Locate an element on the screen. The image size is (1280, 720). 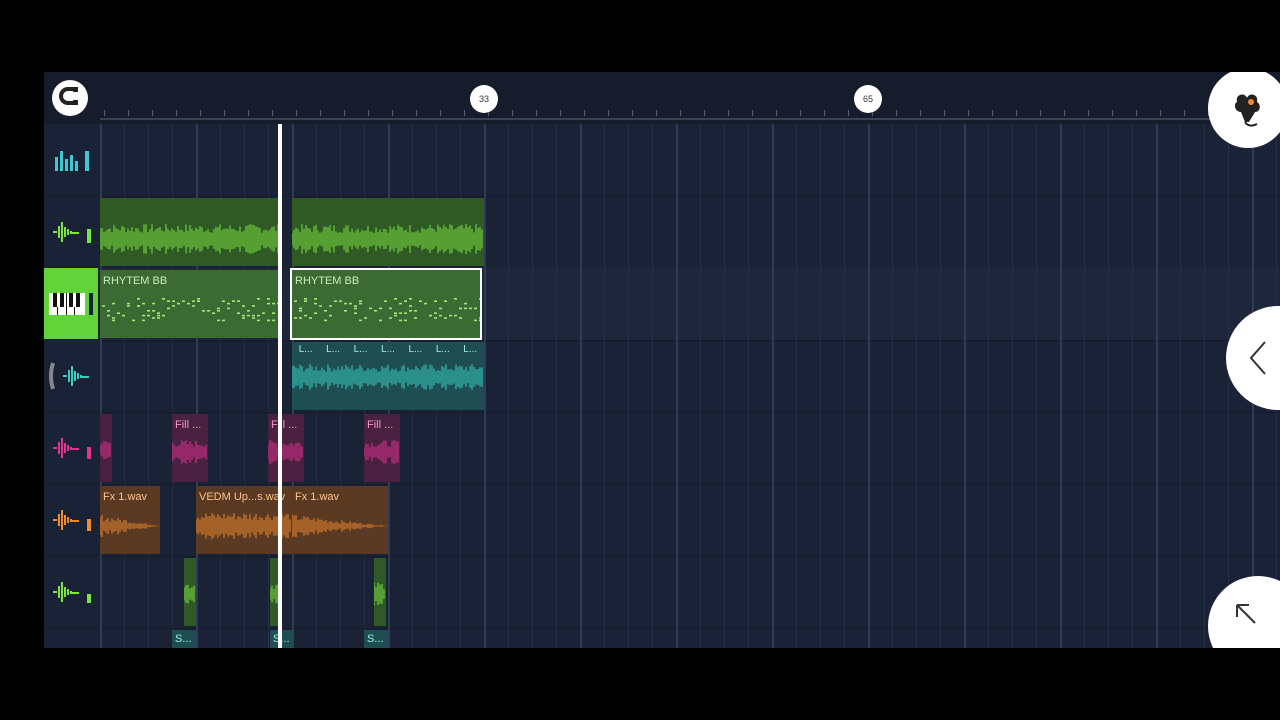
snap-button is located at coordinates (70, 98).